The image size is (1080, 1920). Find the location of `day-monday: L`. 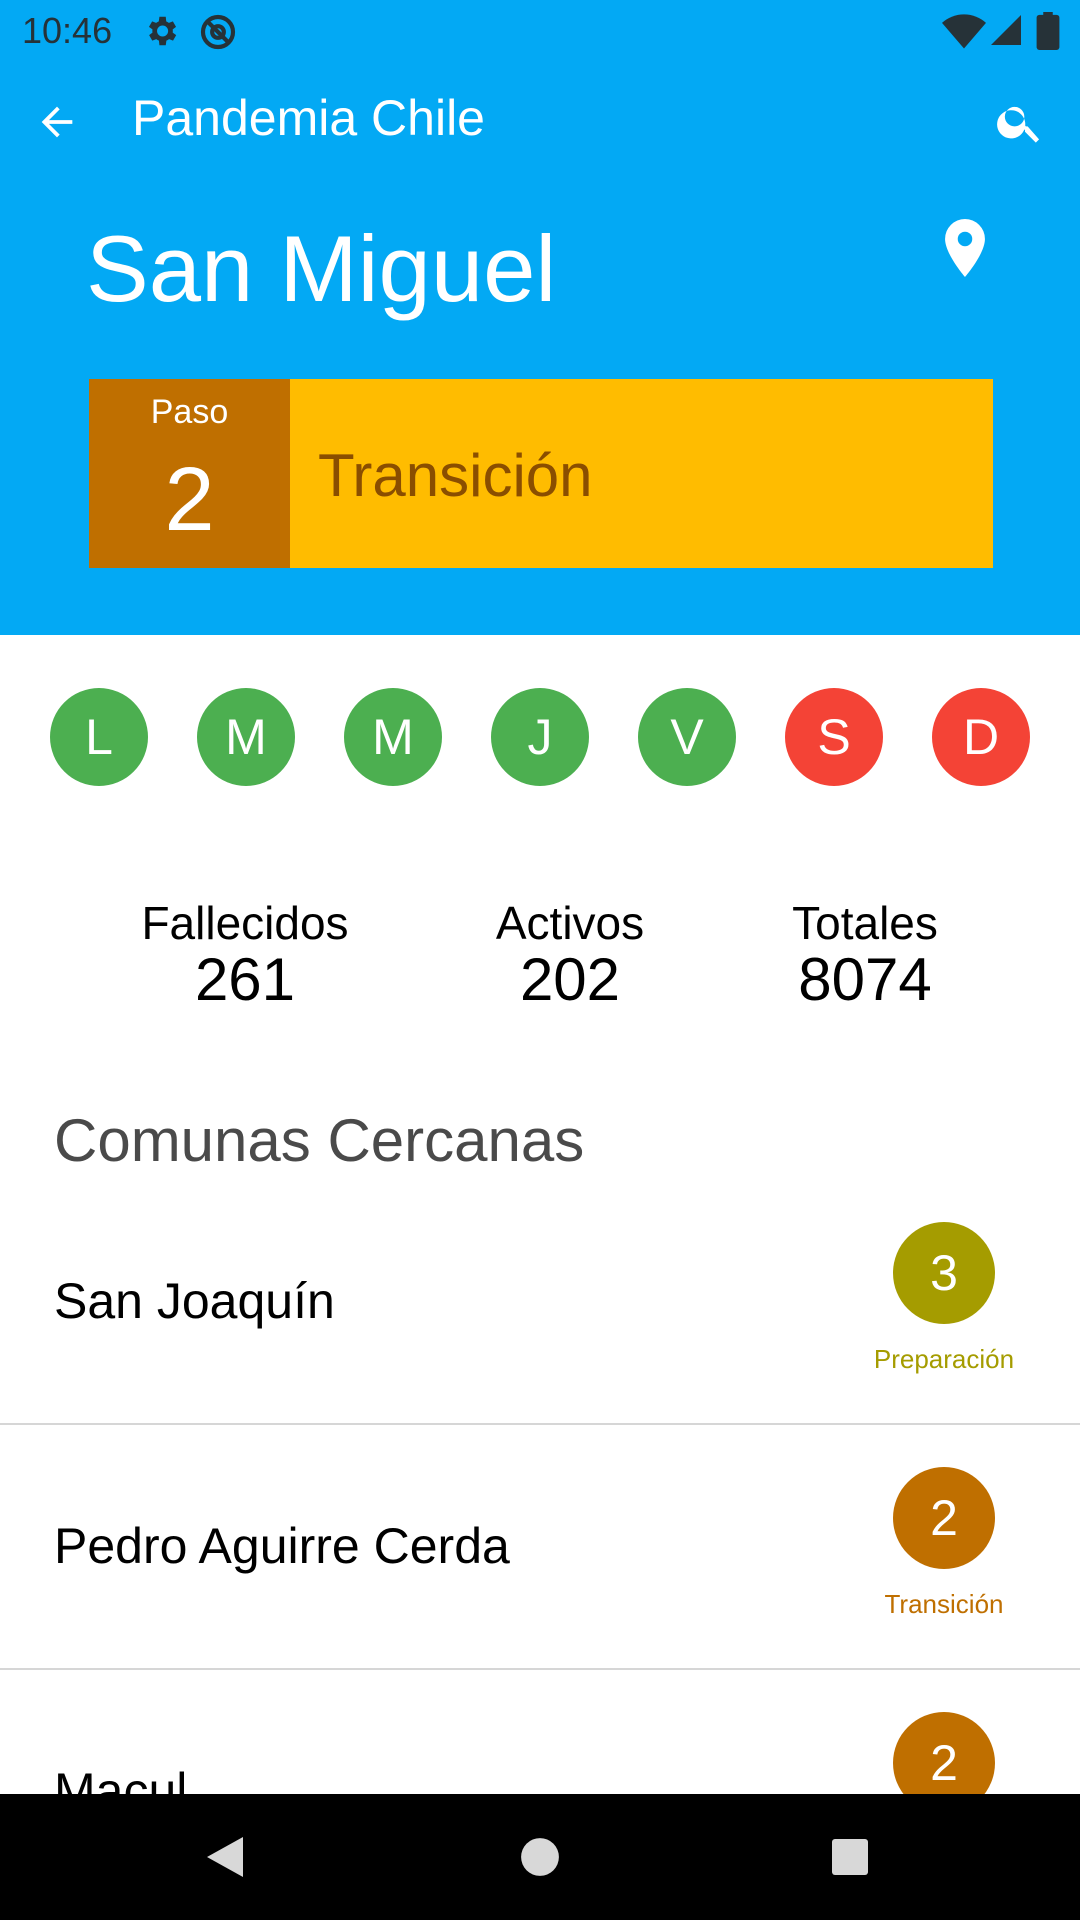

day-monday: L is located at coordinates (99, 737).